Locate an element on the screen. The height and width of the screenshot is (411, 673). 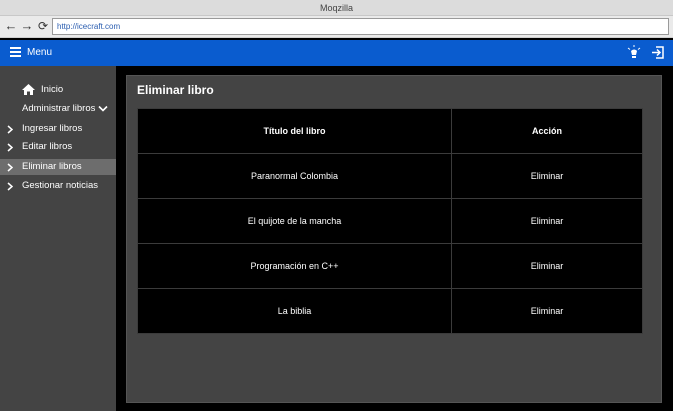
book-title-cell: Programación en C++ is located at coordinates (295, 266).